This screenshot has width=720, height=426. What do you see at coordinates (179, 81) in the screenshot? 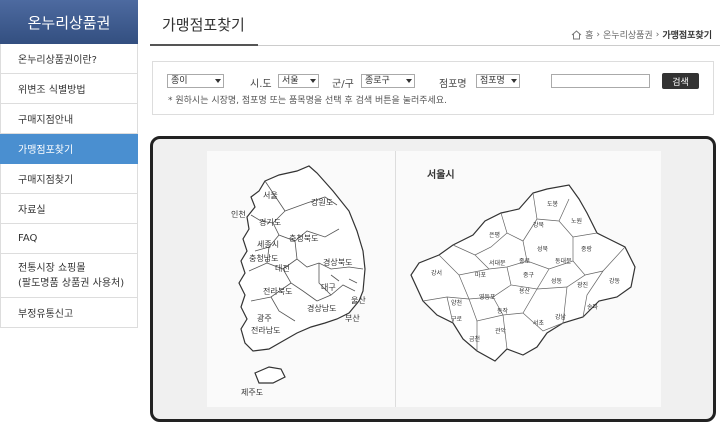
I see `type-select-value: 종이` at bounding box center [179, 81].